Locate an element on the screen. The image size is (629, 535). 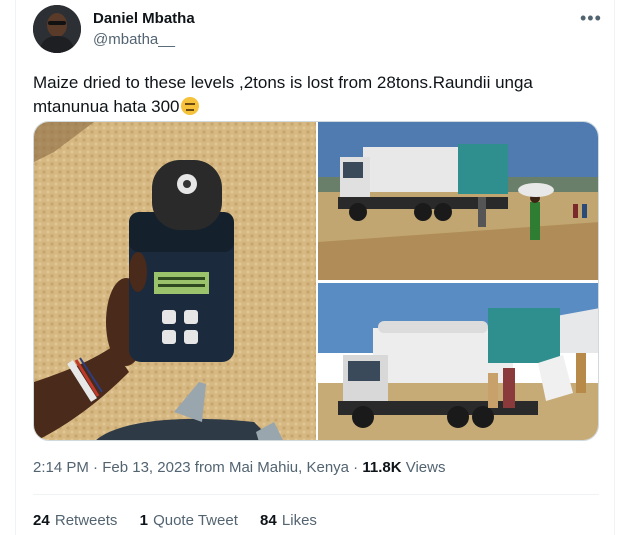
views-label: Views is located at coordinates (423, 467).